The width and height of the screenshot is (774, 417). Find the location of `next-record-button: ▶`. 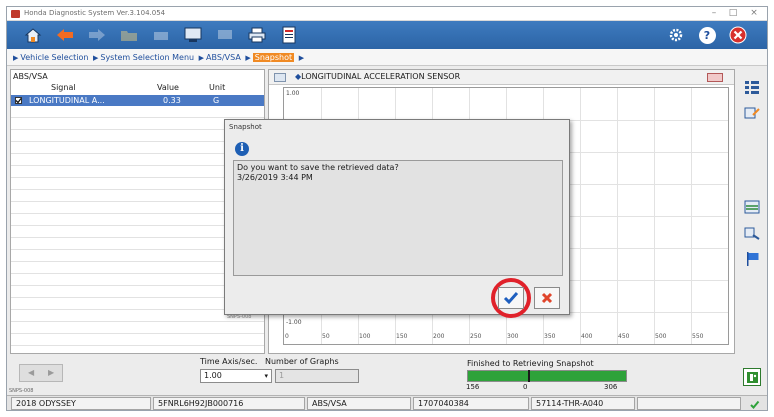

next-record-button: ▶ is located at coordinates (51, 372).